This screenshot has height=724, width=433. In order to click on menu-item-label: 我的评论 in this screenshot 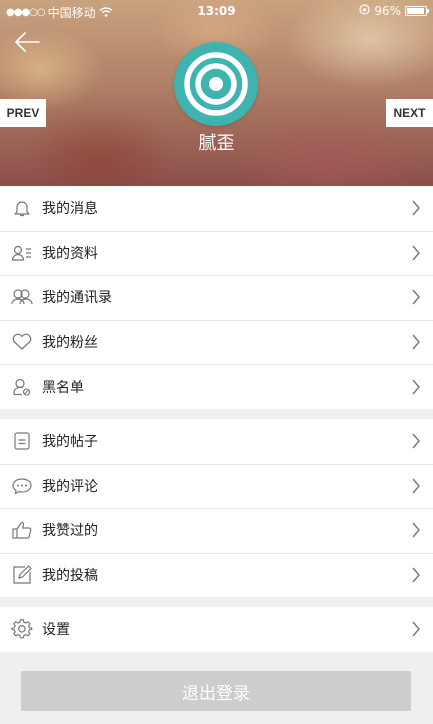, I will do `click(70, 486)`.